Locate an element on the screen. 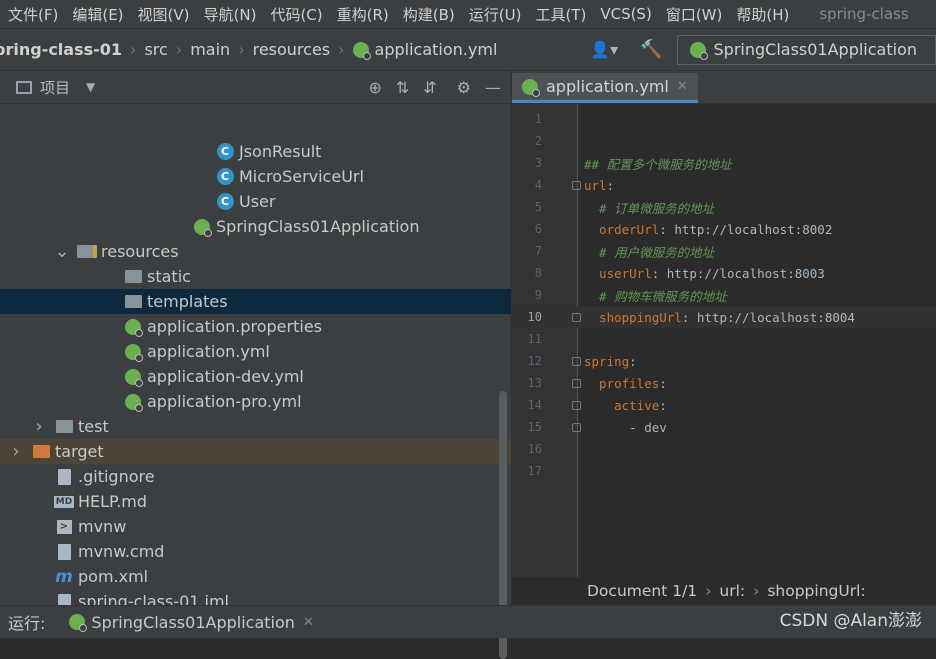  tree-item: application.properties is located at coordinates (255, 326).